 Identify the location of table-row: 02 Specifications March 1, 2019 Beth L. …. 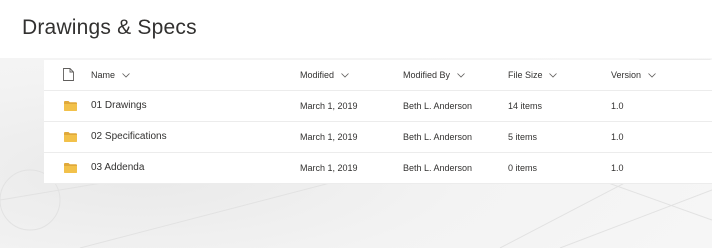
(378, 137).